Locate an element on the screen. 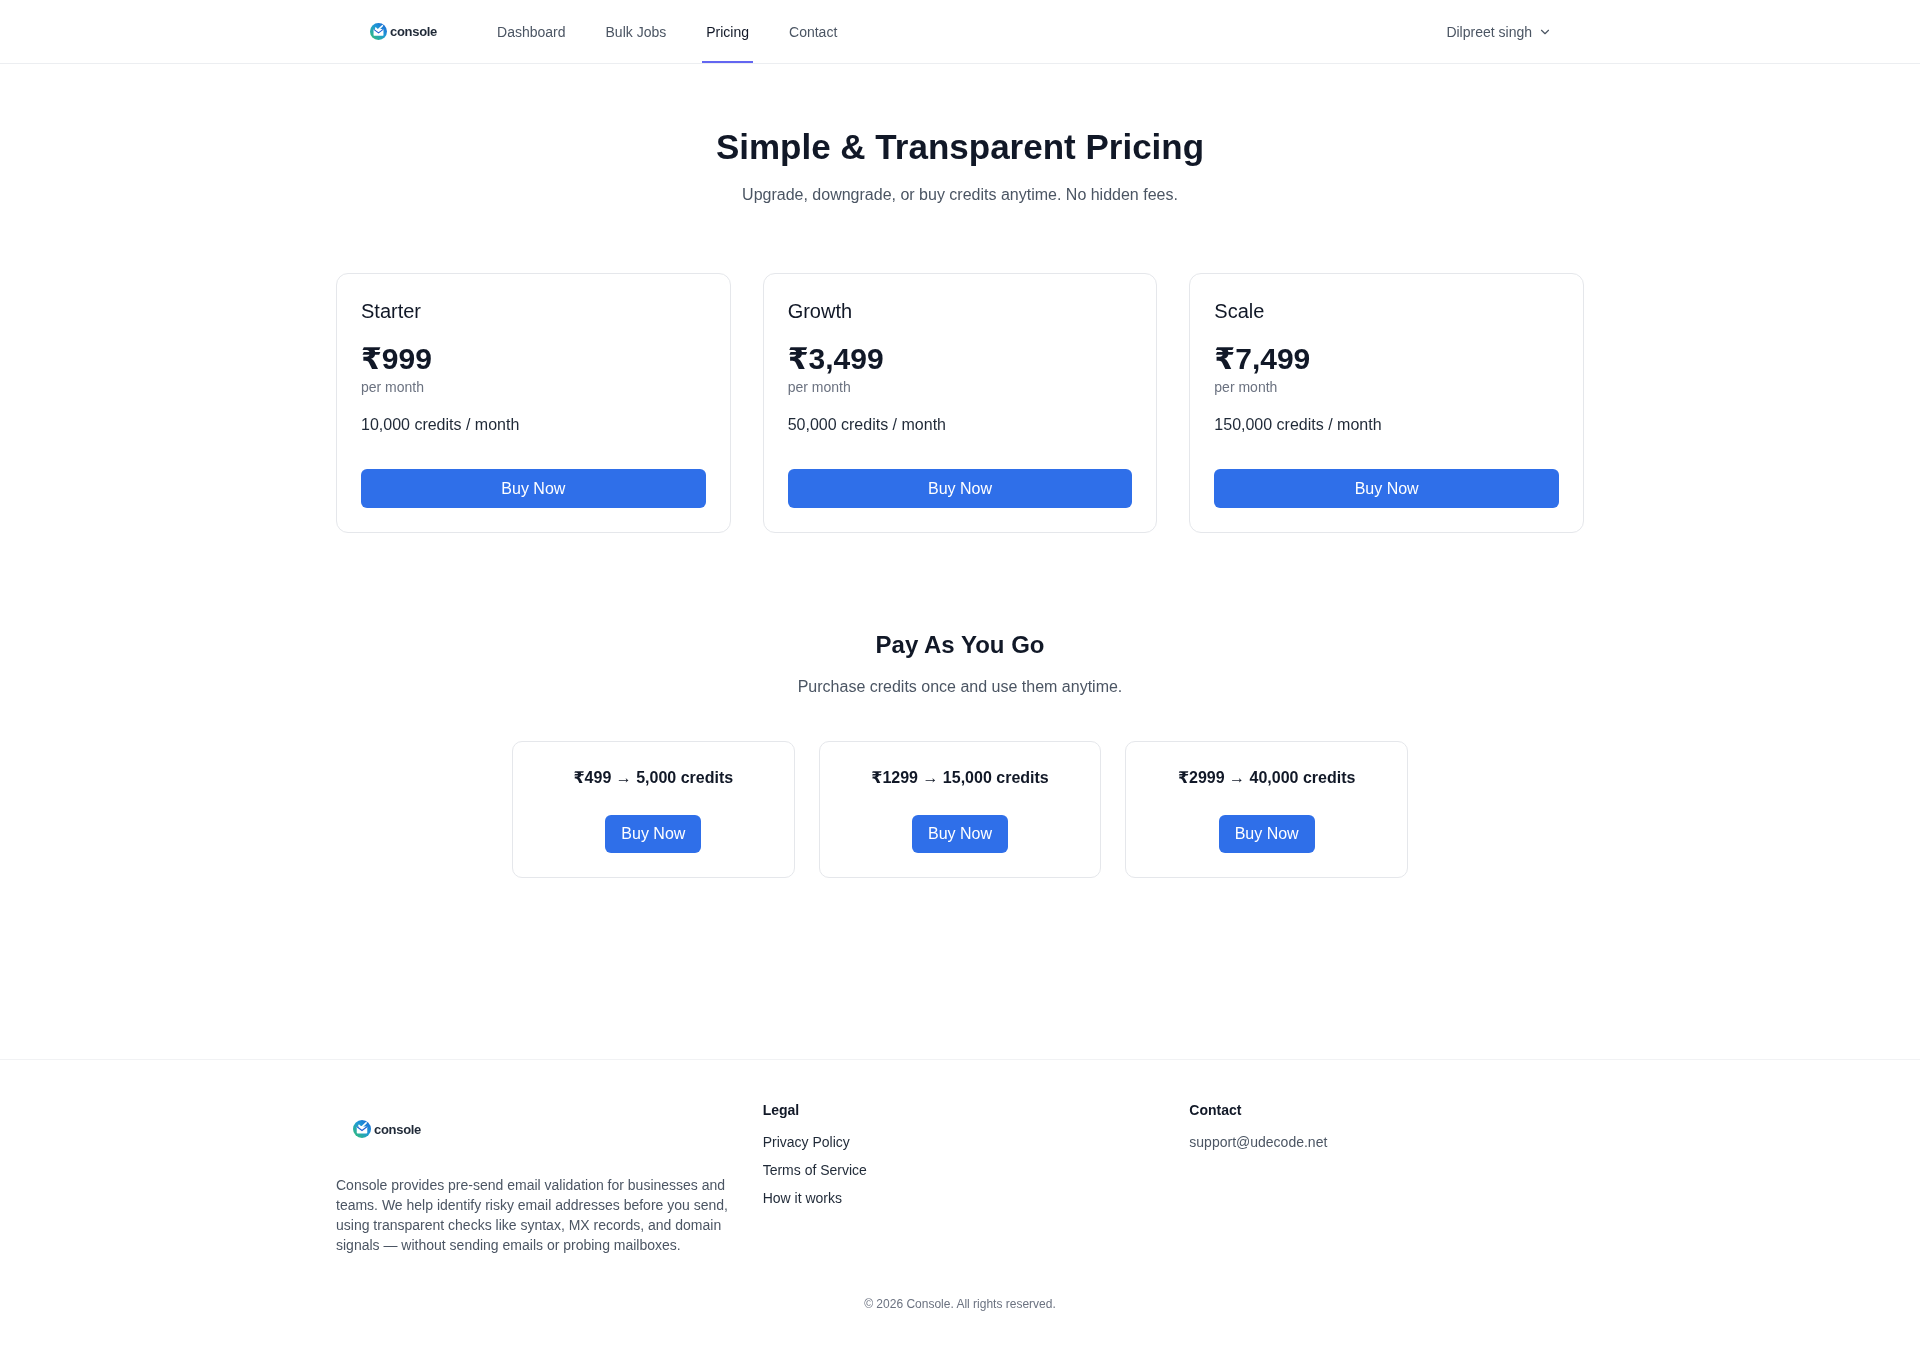 This screenshot has width=1920, height=1353. footer-heading: Contact is located at coordinates (1215, 1110).